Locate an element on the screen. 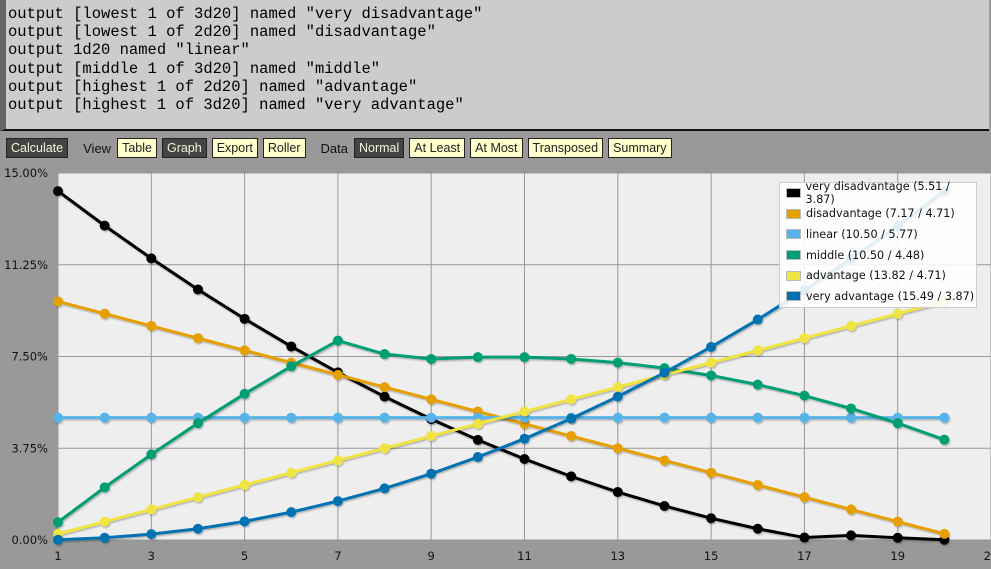 Image resolution: width=991 pixels, height=569 pixels. data-at-least-button: At Least is located at coordinates (437, 148).